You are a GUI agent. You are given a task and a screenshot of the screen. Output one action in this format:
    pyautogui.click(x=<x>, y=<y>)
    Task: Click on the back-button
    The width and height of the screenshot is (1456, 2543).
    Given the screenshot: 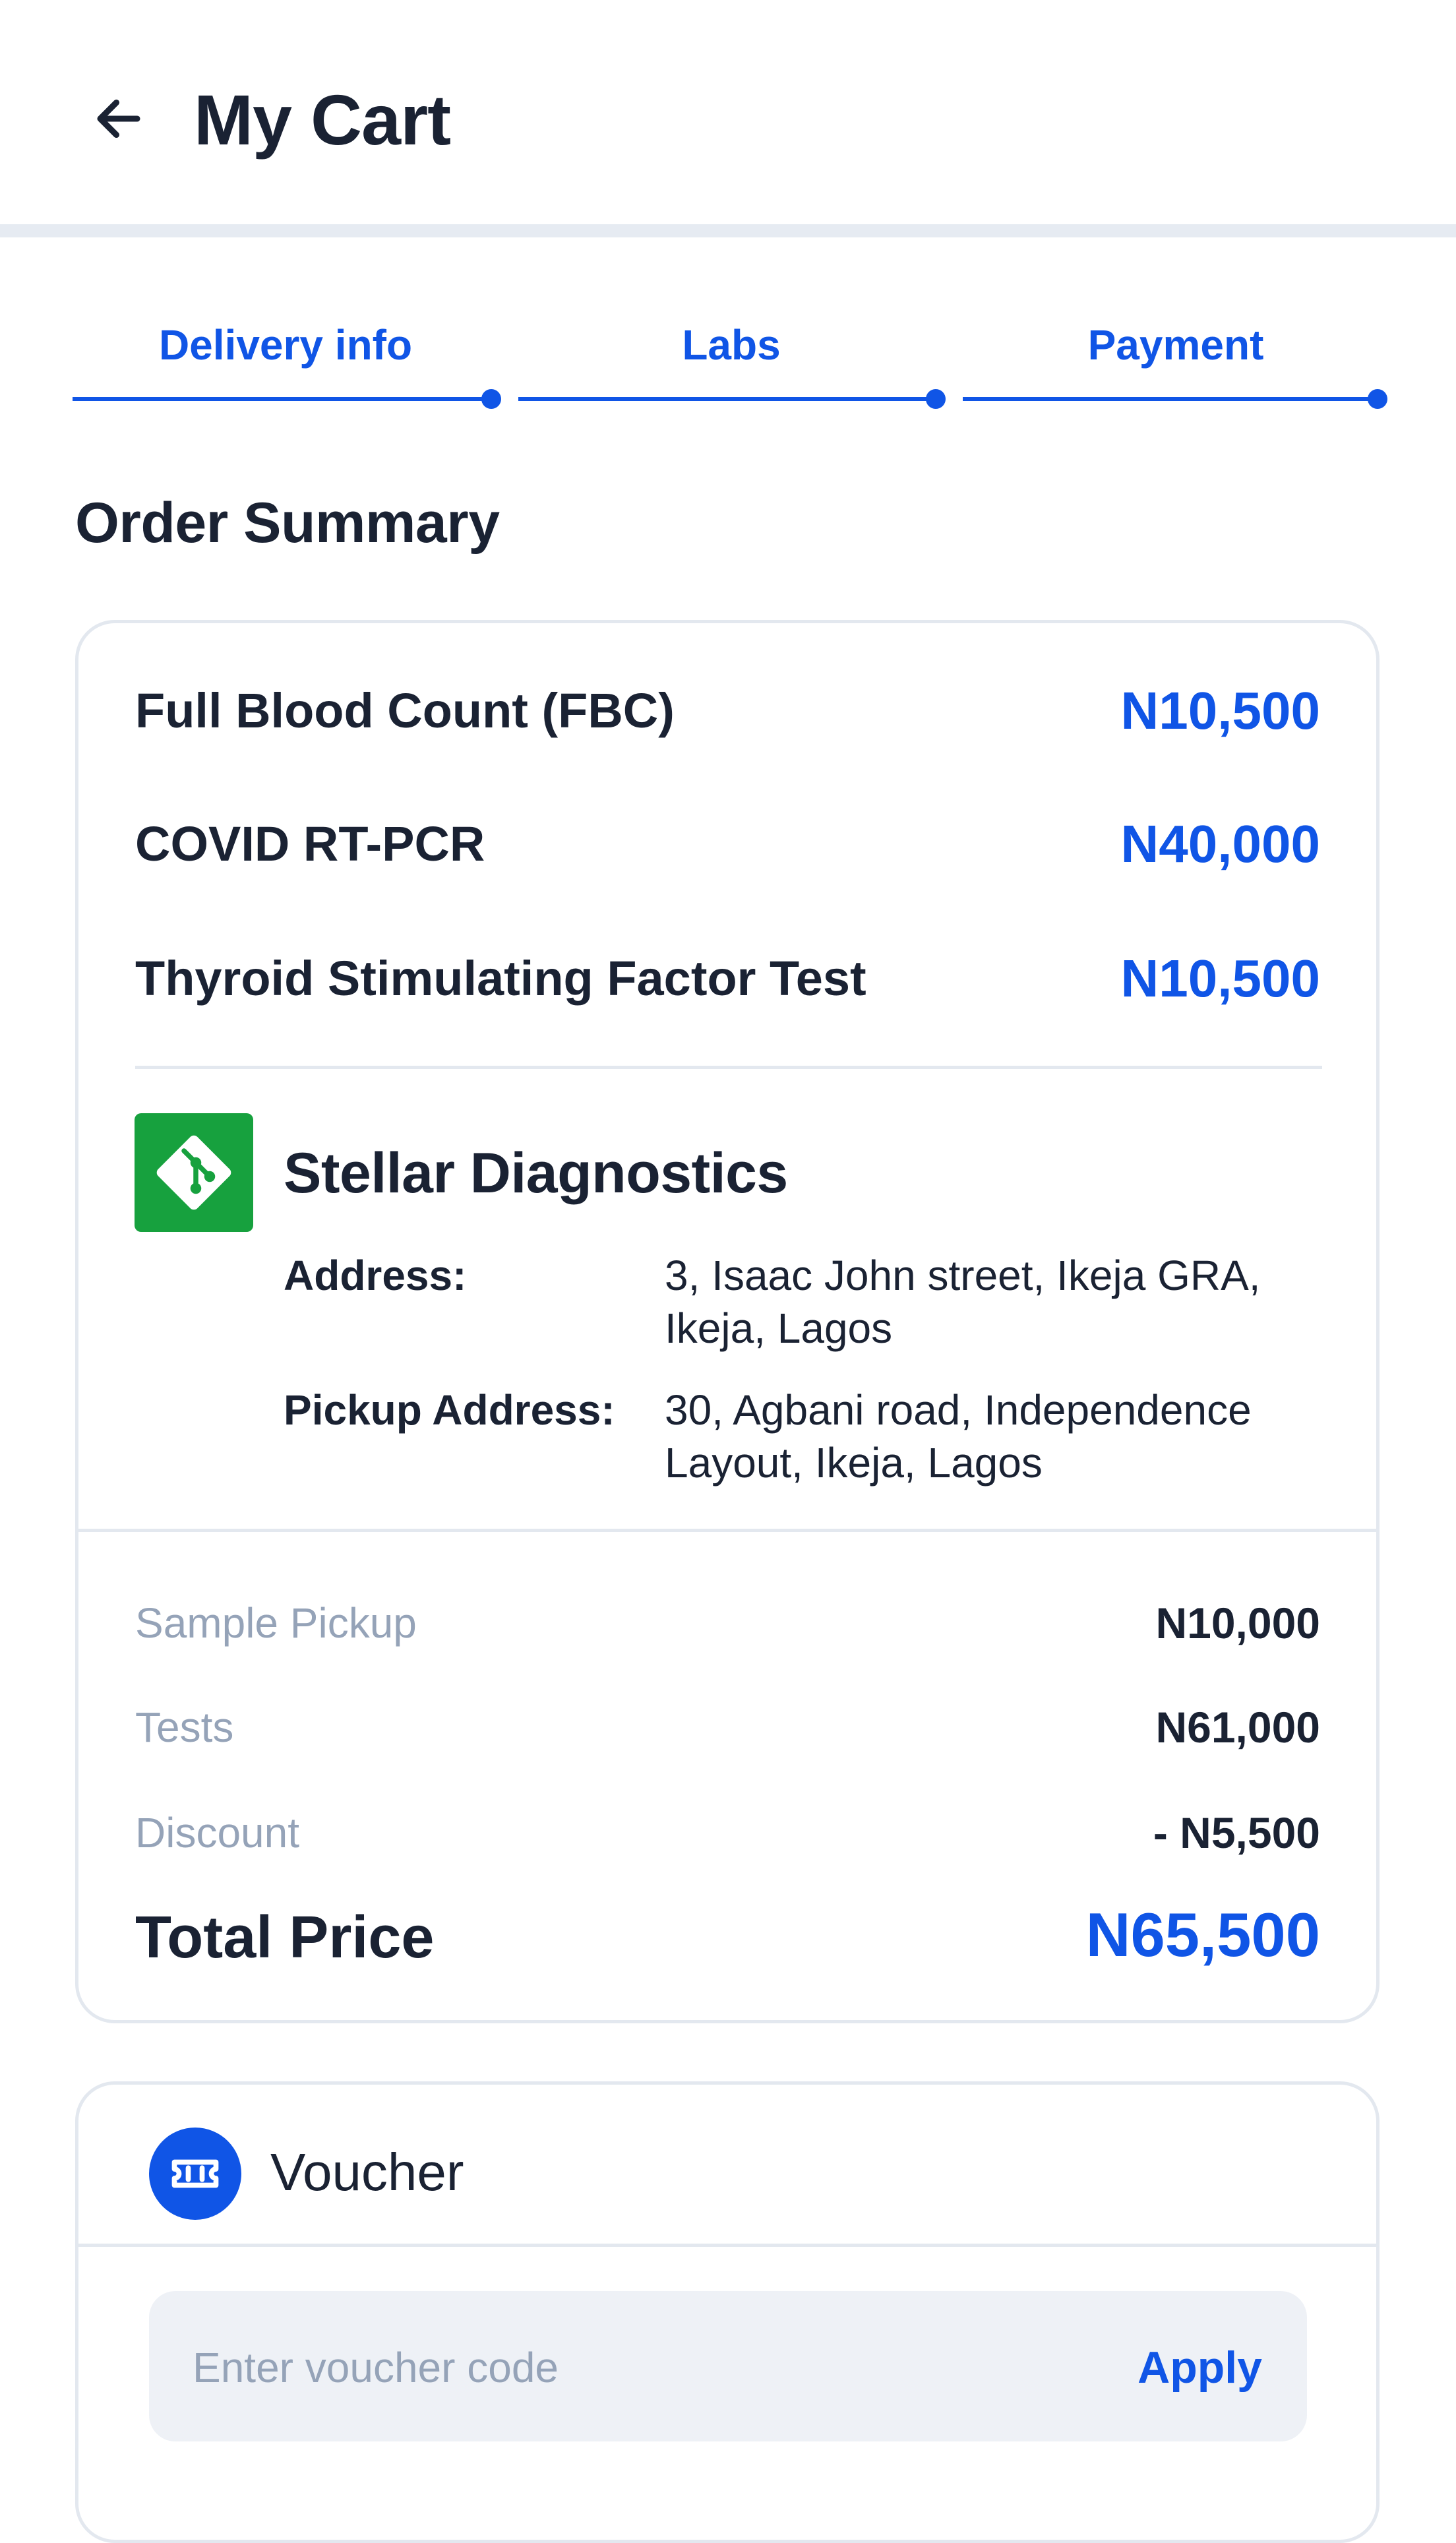 What is the action you would take?
    pyautogui.click(x=118, y=118)
    